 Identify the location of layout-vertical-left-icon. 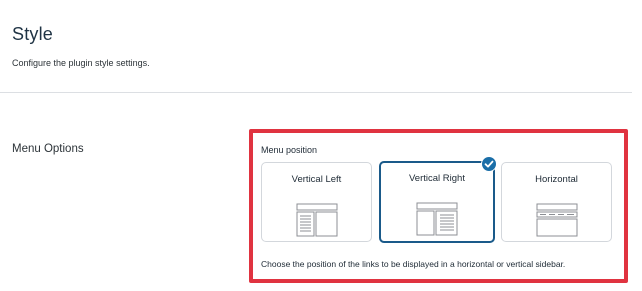
(316, 220).